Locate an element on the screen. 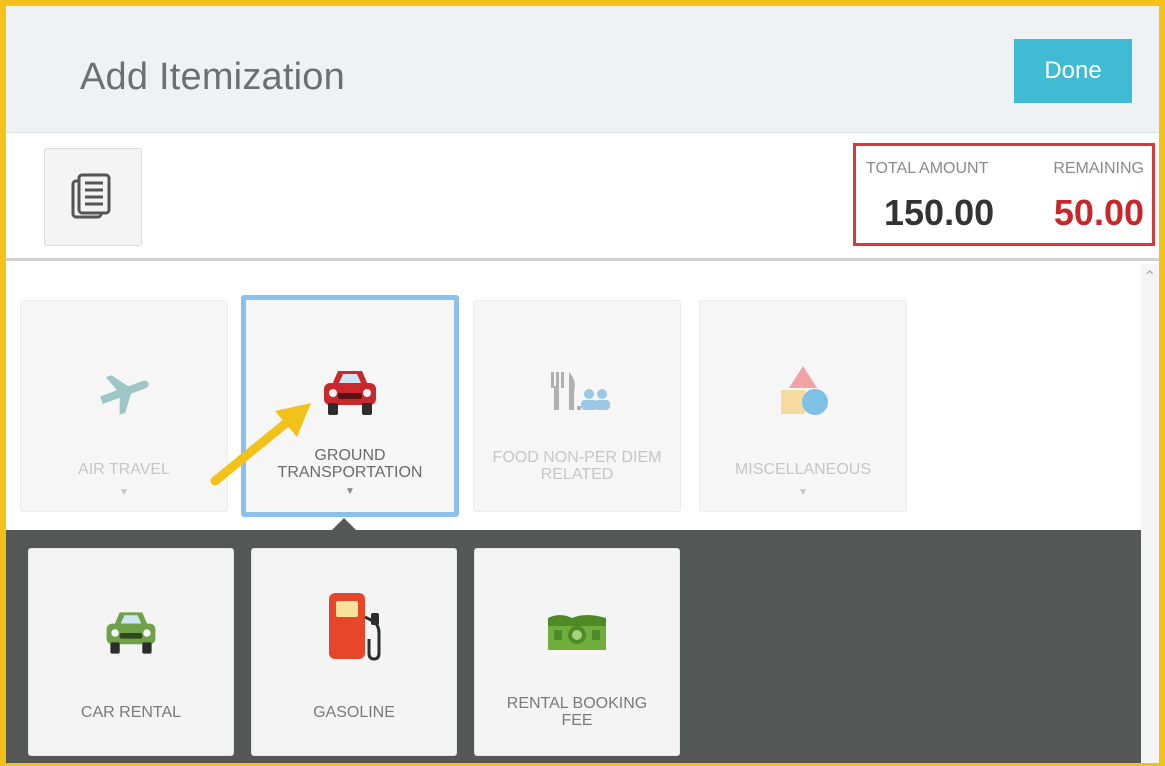 The image size is (1165, 766). category-label: MISCELLANEOUS is located at coordinates (803, 469).